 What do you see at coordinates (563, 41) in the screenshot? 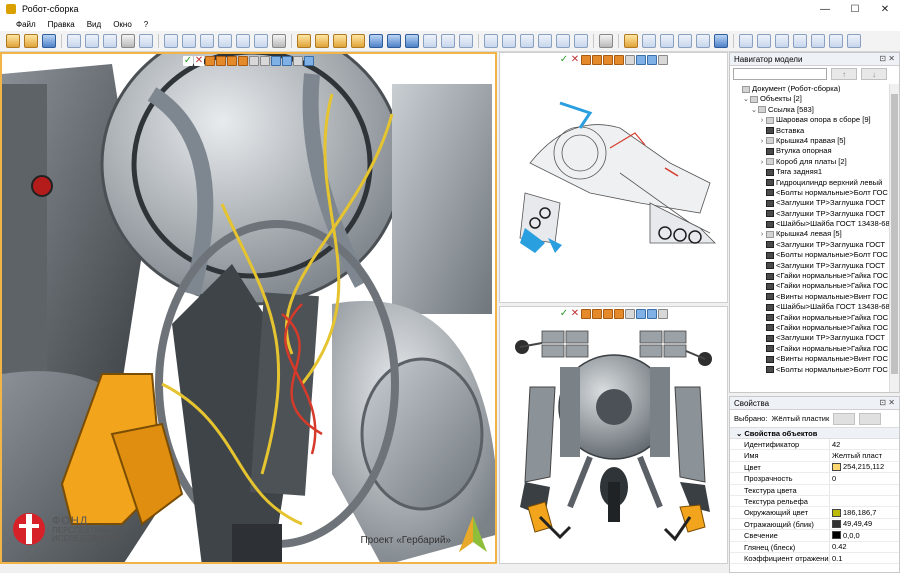
I see `image-icon` at bounding box center [563, 41].